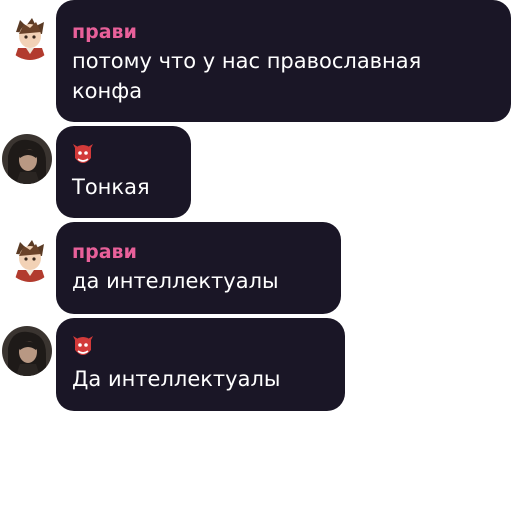 The height and width of the screenshot is (512, 512). Describe the element at coordinates (247, 76) in the screenshot. I see `message-text: потому что у нас православная конфа` at that location.